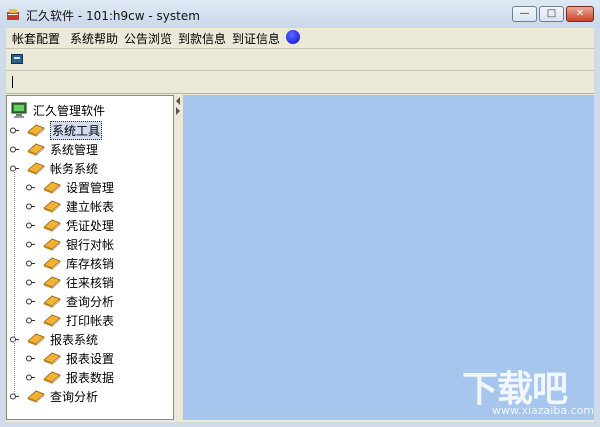  Describe the element at coordinates (74, 150) in the screenshot. I see `tree-node-label: 系统管理` at that location.